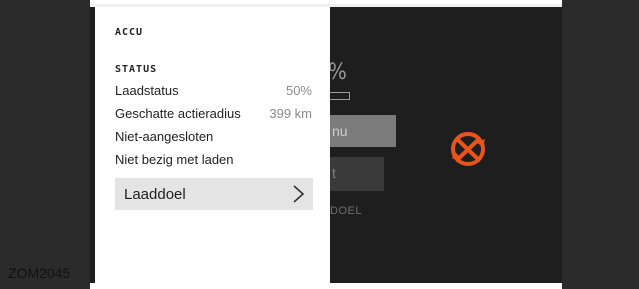 Image resolution: width=639 pixels, height=289 pixels. I want to click on row-laadactiviteit: Niet bezig met laden, so click(213, 162).